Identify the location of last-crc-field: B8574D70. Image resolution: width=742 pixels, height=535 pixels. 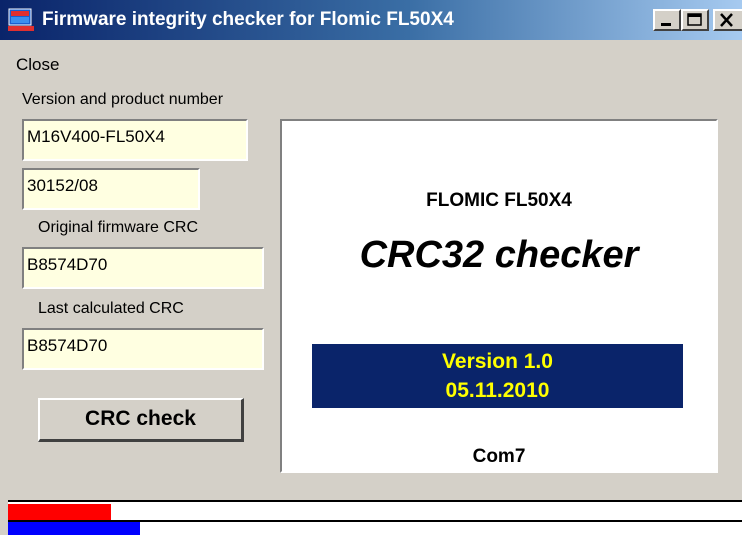
(143, 349).